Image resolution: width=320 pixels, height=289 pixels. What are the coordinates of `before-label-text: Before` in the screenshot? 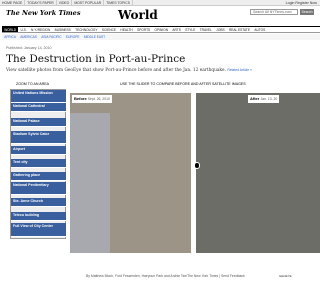 It's located at (80, 98).